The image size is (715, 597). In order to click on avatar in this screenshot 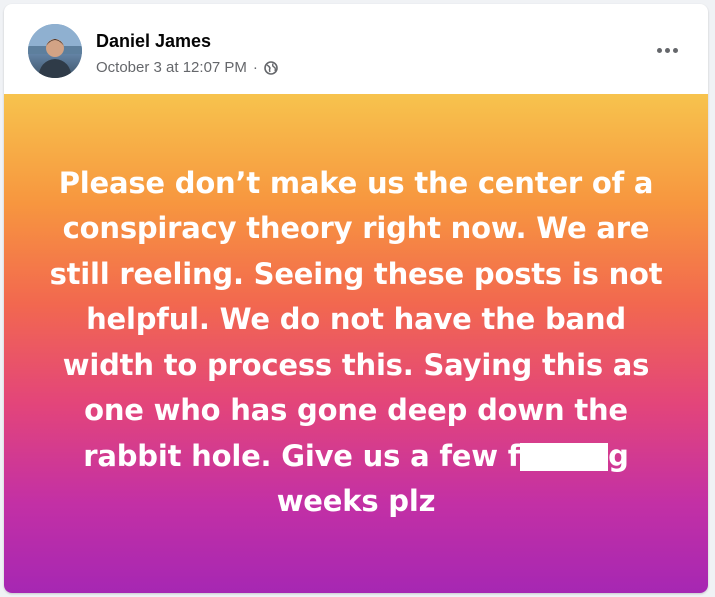, I will do `click(55, 51)`.